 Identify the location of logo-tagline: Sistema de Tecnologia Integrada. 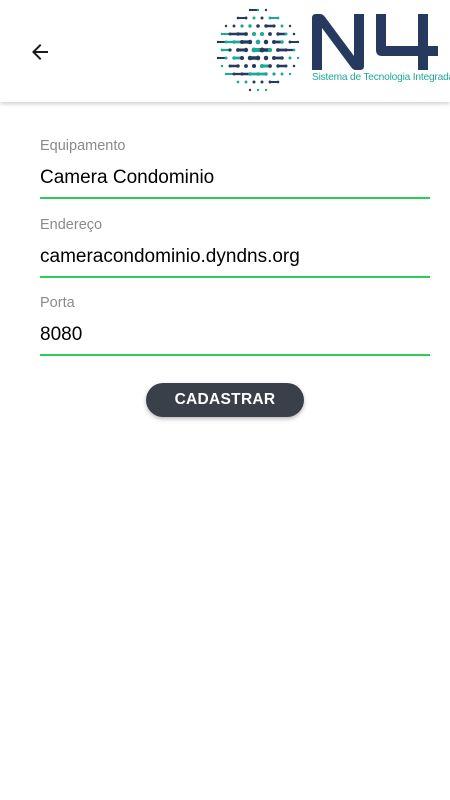
(381, 77).